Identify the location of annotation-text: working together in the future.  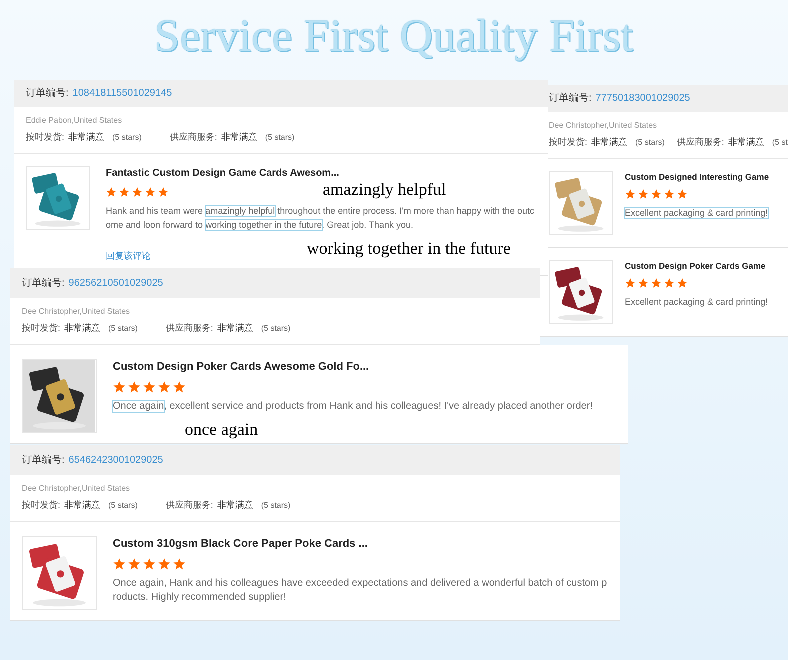
(409, 249).